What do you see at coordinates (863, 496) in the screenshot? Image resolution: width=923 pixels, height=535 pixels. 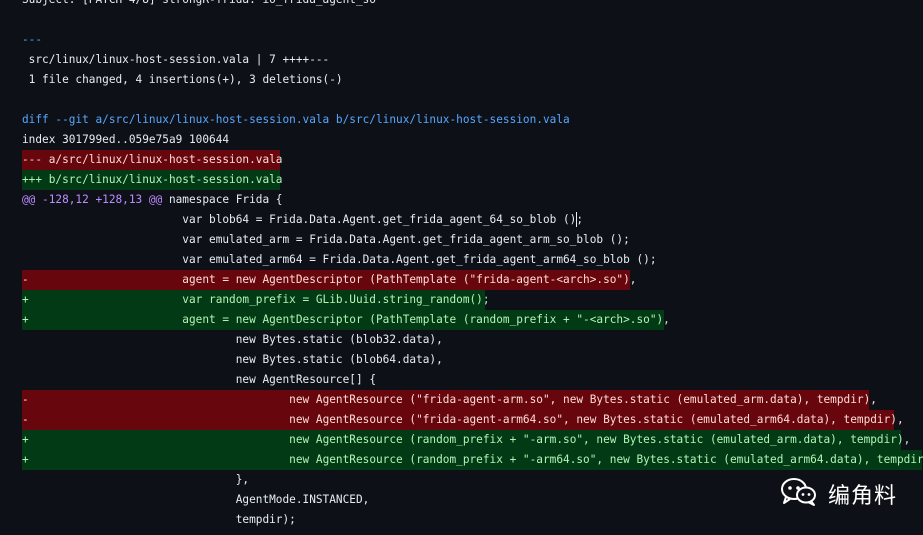 I see `watermark-label: 编角料` at bounding box center [863, 496].